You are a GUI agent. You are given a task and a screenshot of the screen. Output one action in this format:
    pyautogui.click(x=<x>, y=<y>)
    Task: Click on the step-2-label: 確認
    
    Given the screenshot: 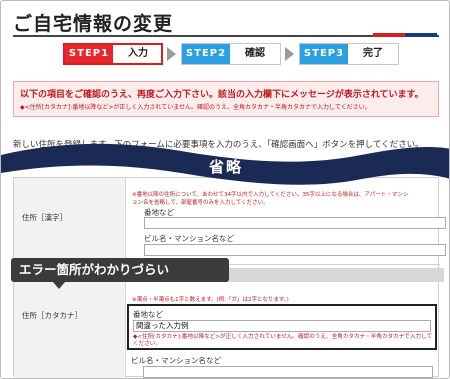 What is the action you would take?
    pyautogui.click(x=255, y=53)
    